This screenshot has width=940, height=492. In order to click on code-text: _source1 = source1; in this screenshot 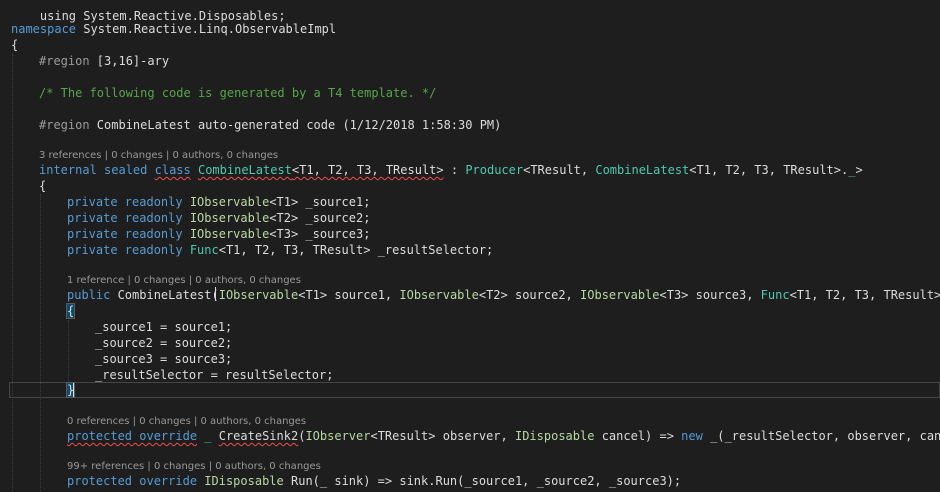, I will do `click(164, 327)`.